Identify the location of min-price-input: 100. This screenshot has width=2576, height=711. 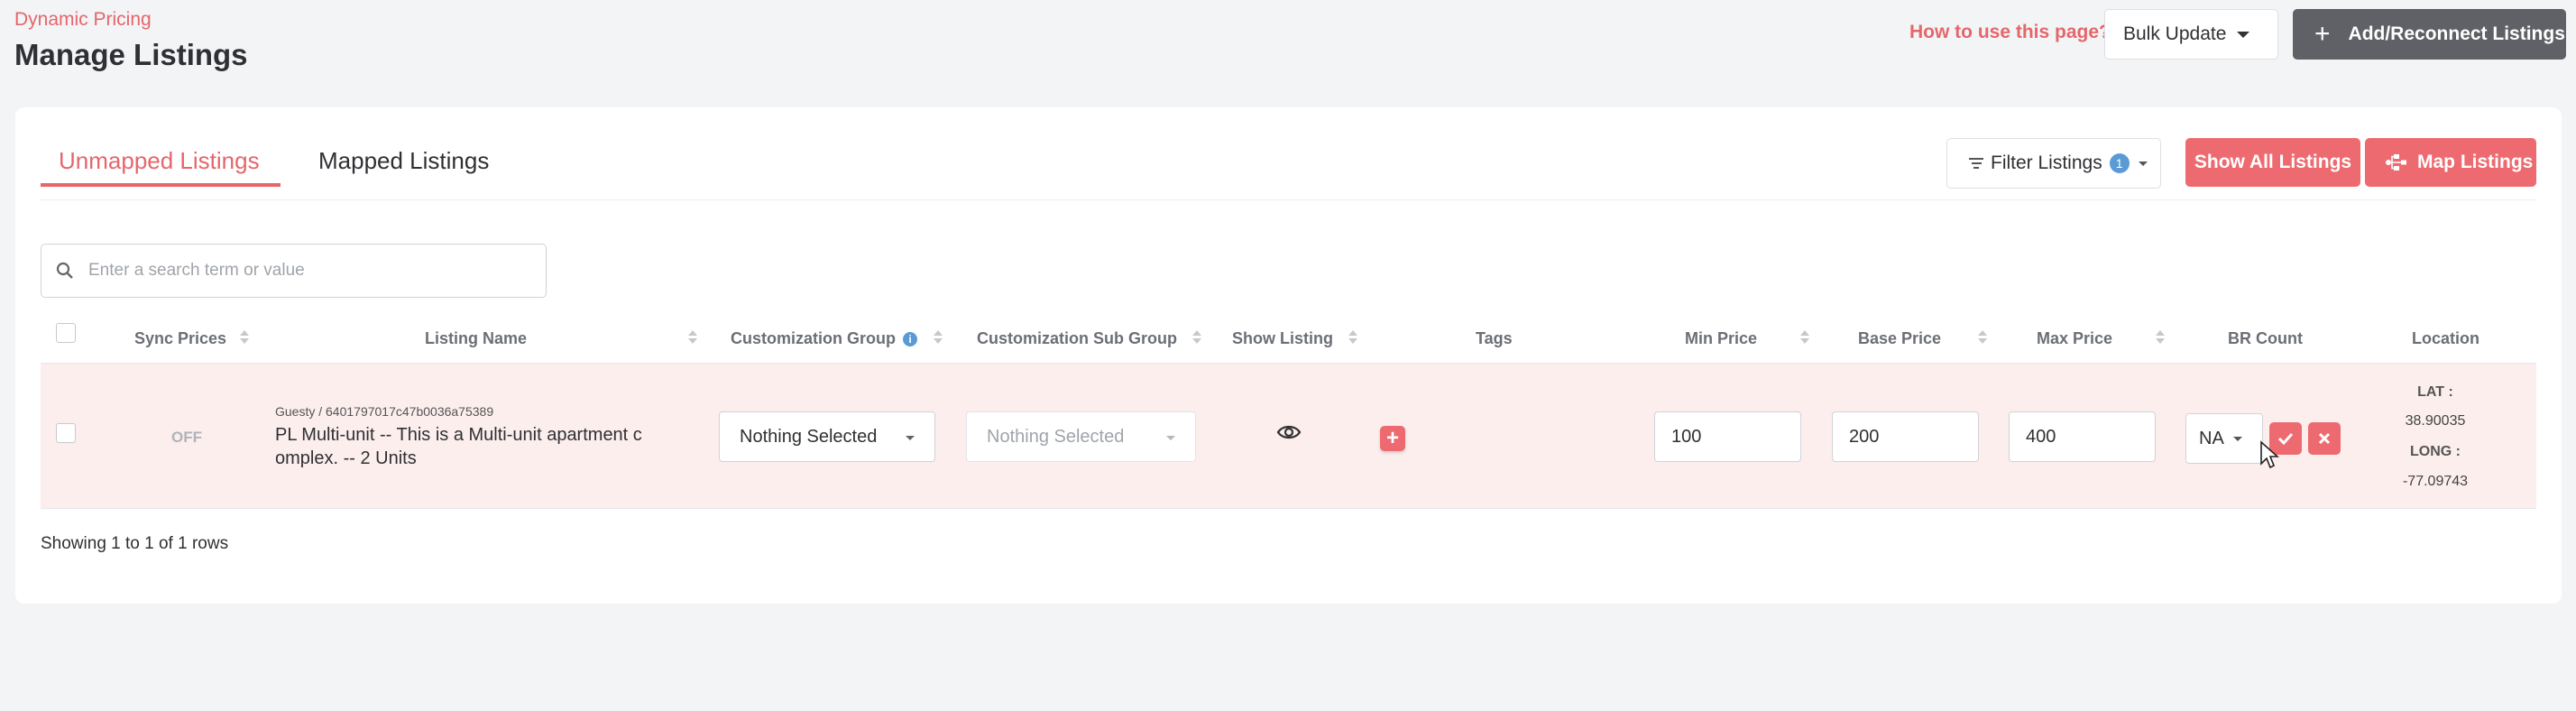
(1727, 436).